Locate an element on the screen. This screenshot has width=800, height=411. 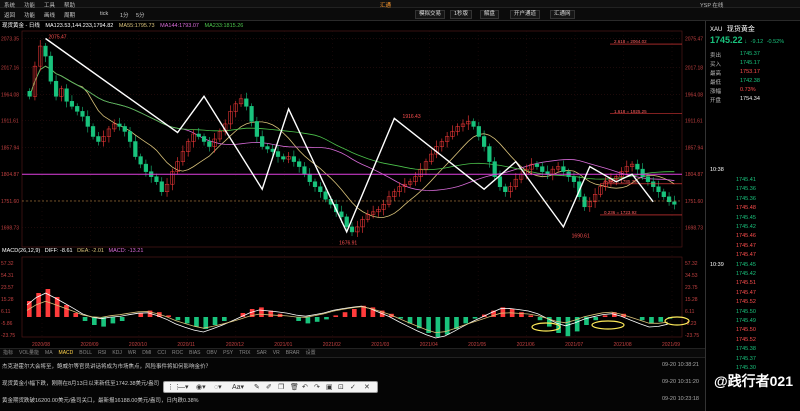
indicator-tab: RSI is located at coordinates (102, 353).